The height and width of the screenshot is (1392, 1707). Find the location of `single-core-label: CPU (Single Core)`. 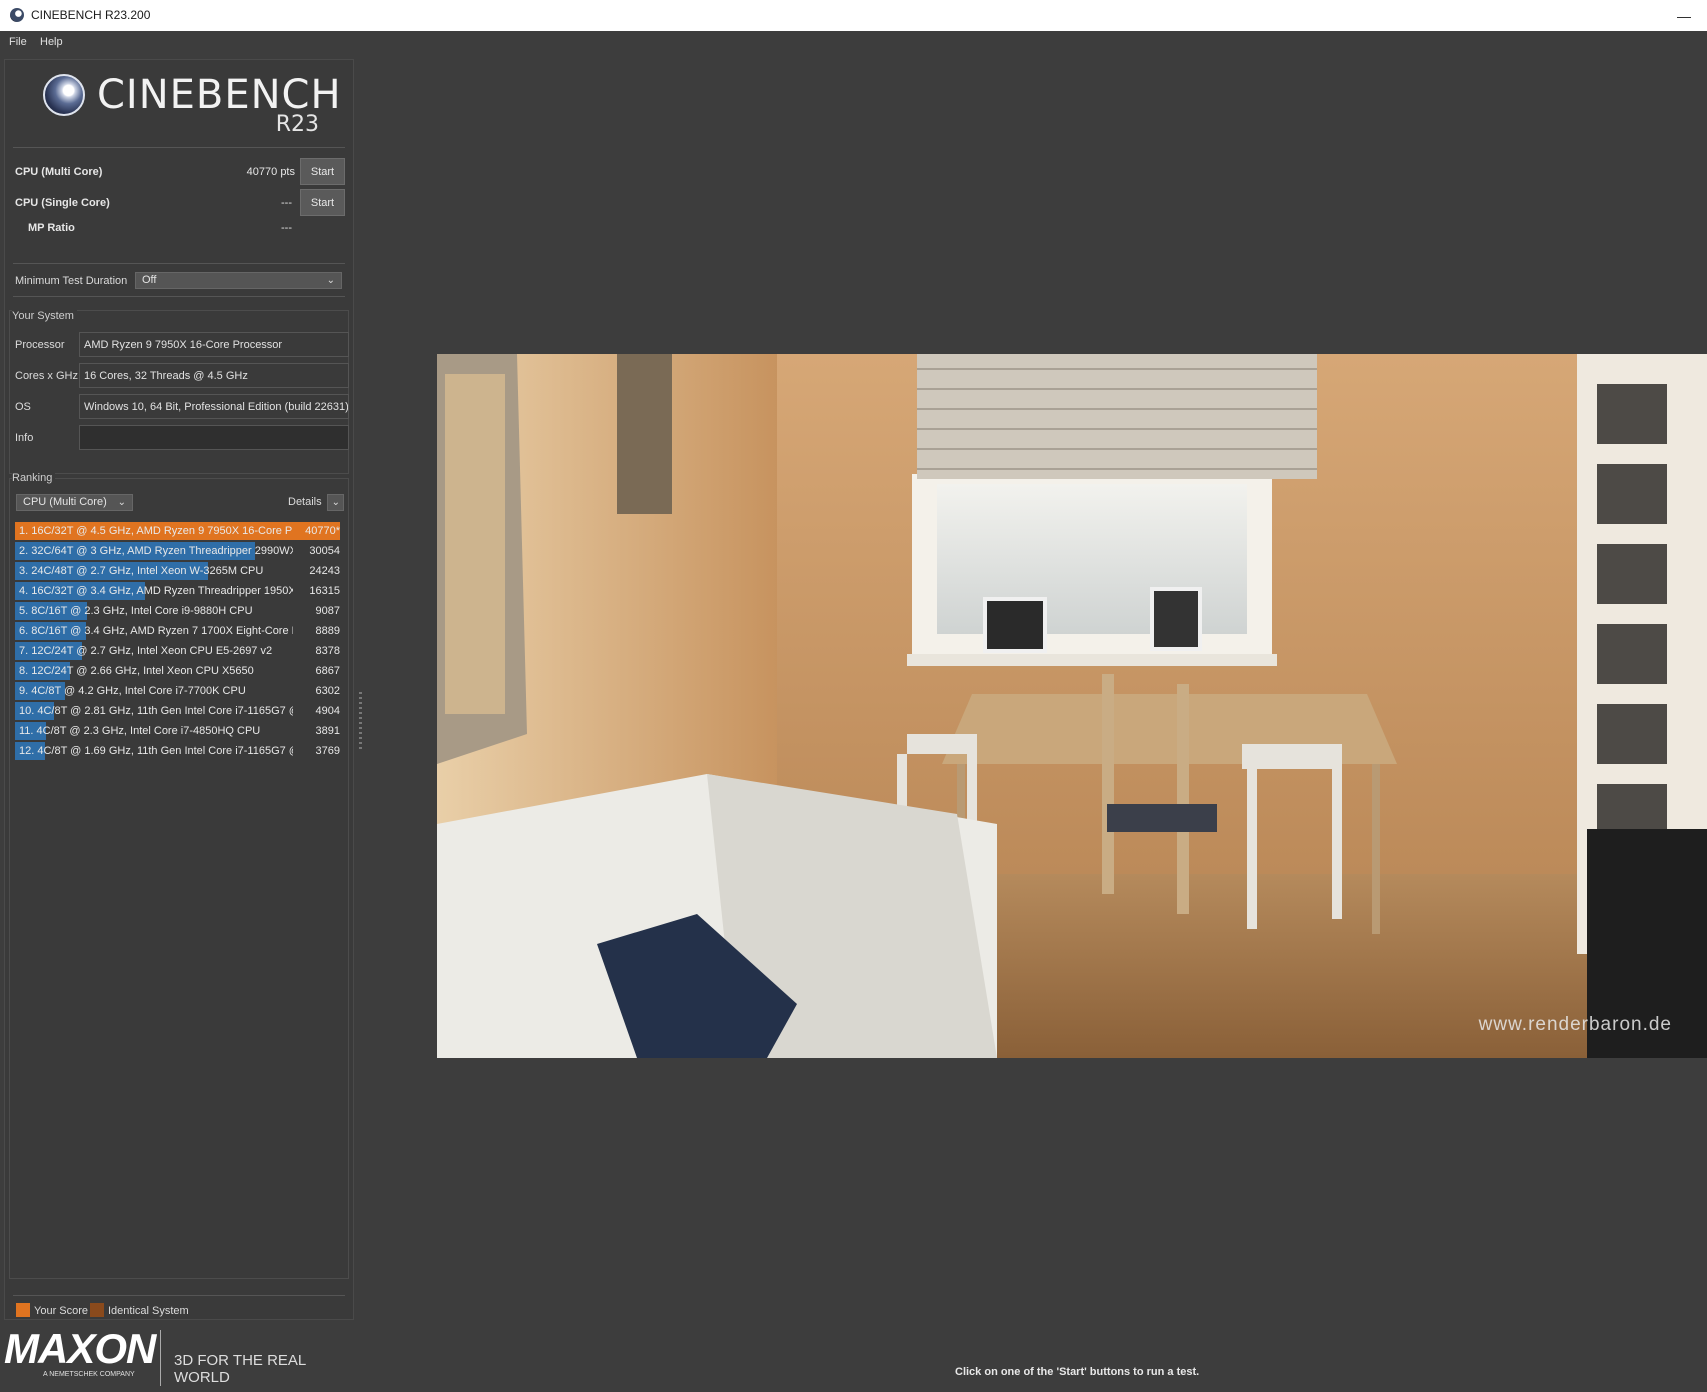

single-core-label: CPU (Single Core) is located at coordinates (62, 203).